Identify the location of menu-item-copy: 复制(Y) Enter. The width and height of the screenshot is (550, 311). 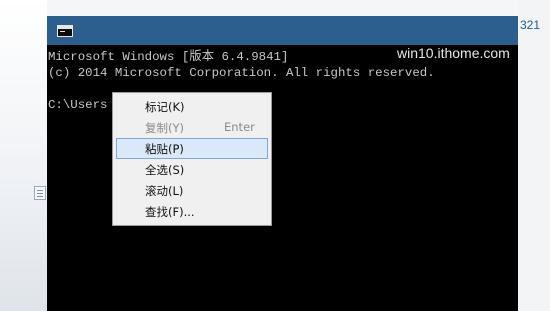
(192, 127).